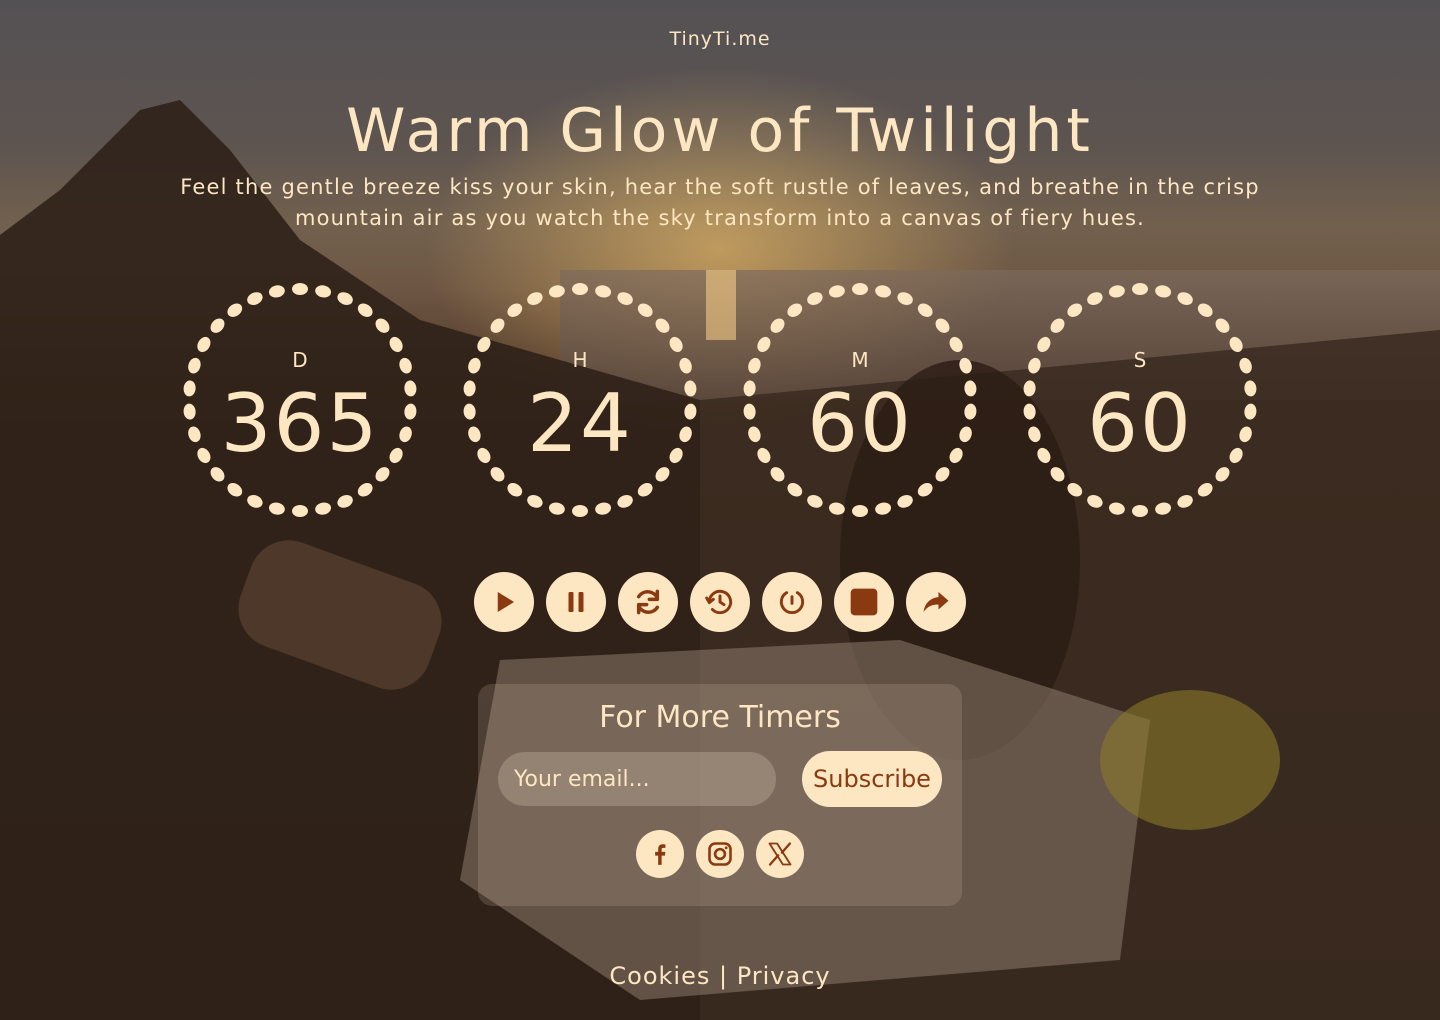 The width and height of the screenshot is (1440, 1020). I want to click on share-icon, so click(936, 602).